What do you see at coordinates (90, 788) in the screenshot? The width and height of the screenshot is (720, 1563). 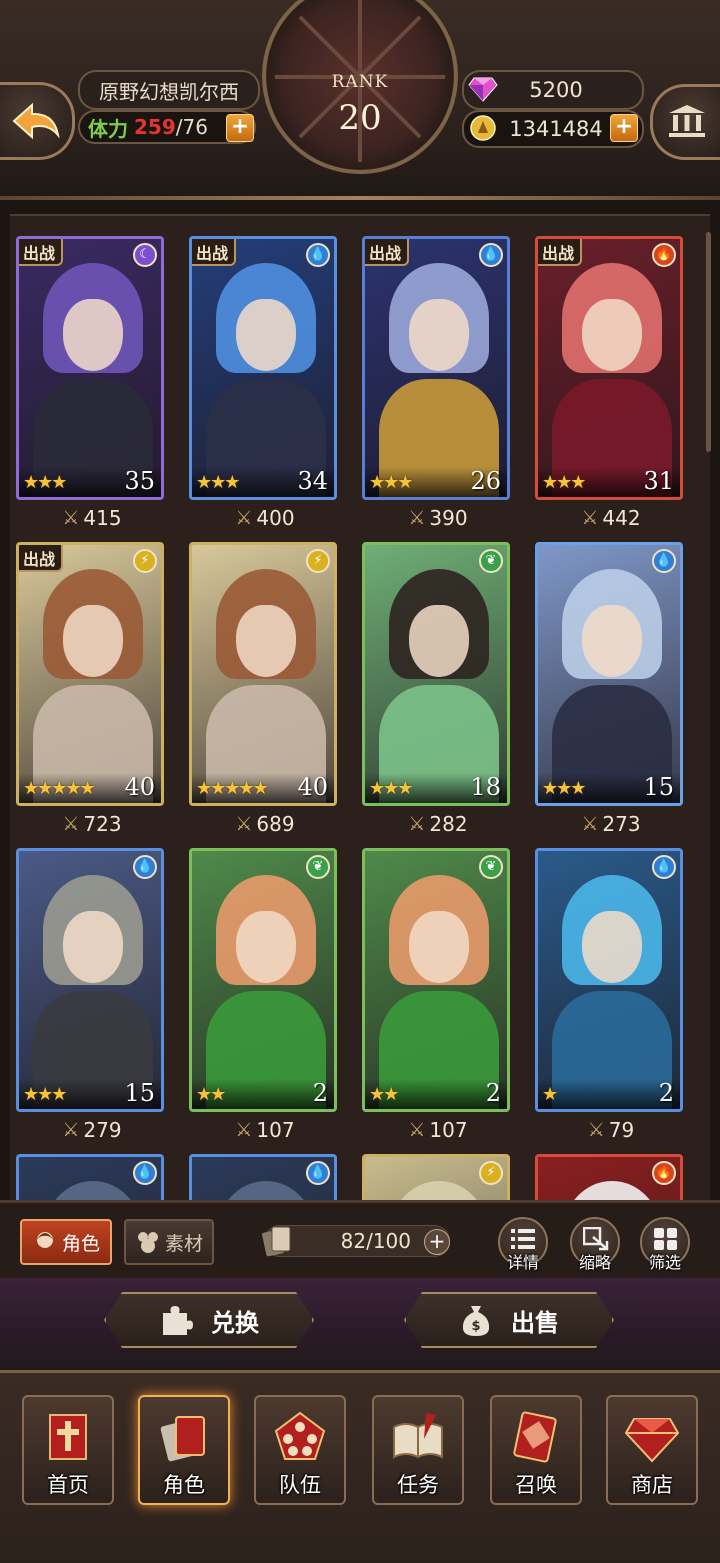 I see `card-footer: ★★★★★ 40` at bounding box center [90, 788].